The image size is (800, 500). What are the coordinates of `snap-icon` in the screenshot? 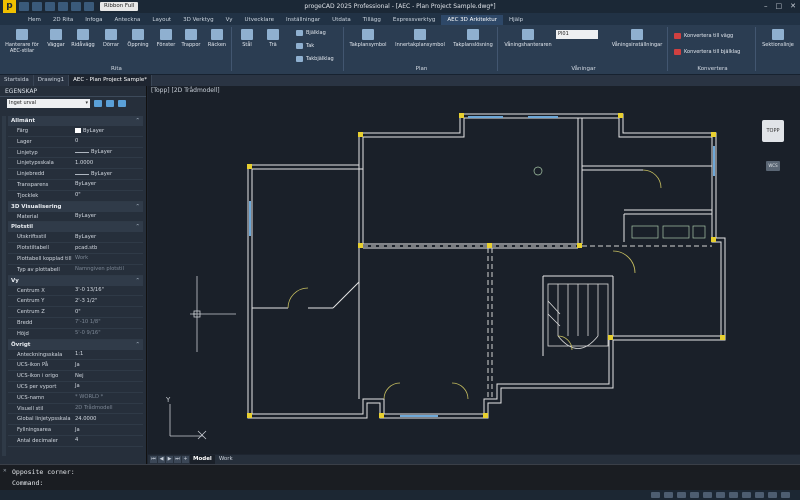 It's located at (655, 495).